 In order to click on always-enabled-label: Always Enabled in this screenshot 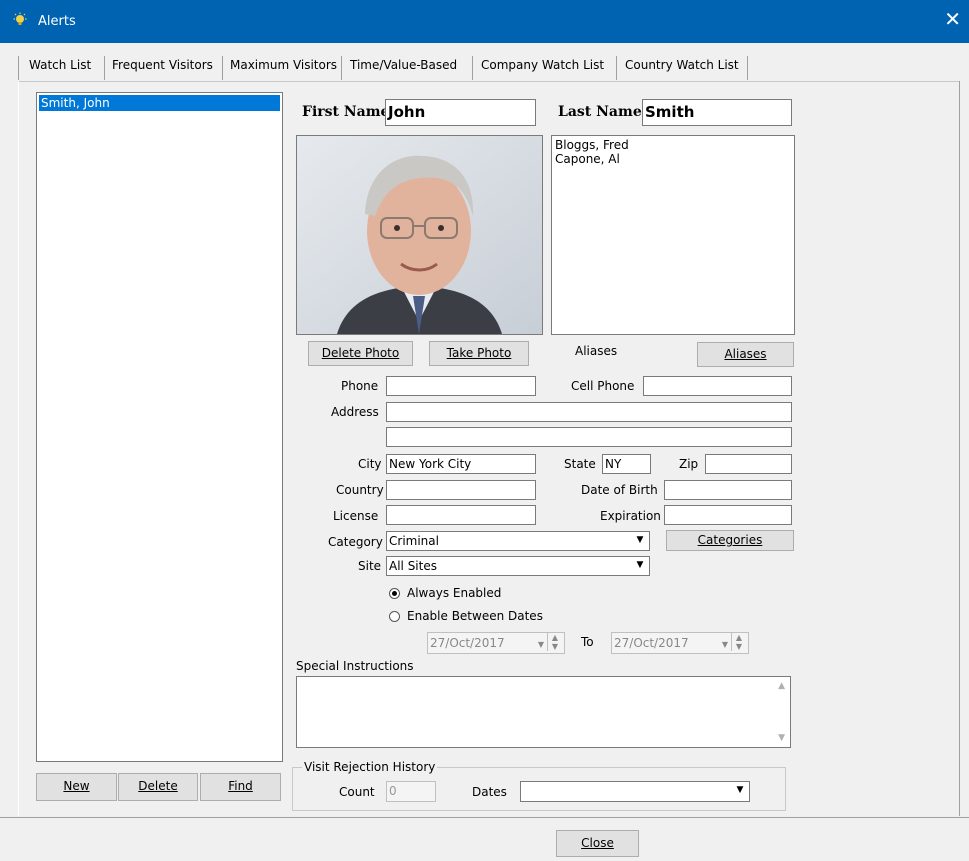, I will do `click(454, 593)`.